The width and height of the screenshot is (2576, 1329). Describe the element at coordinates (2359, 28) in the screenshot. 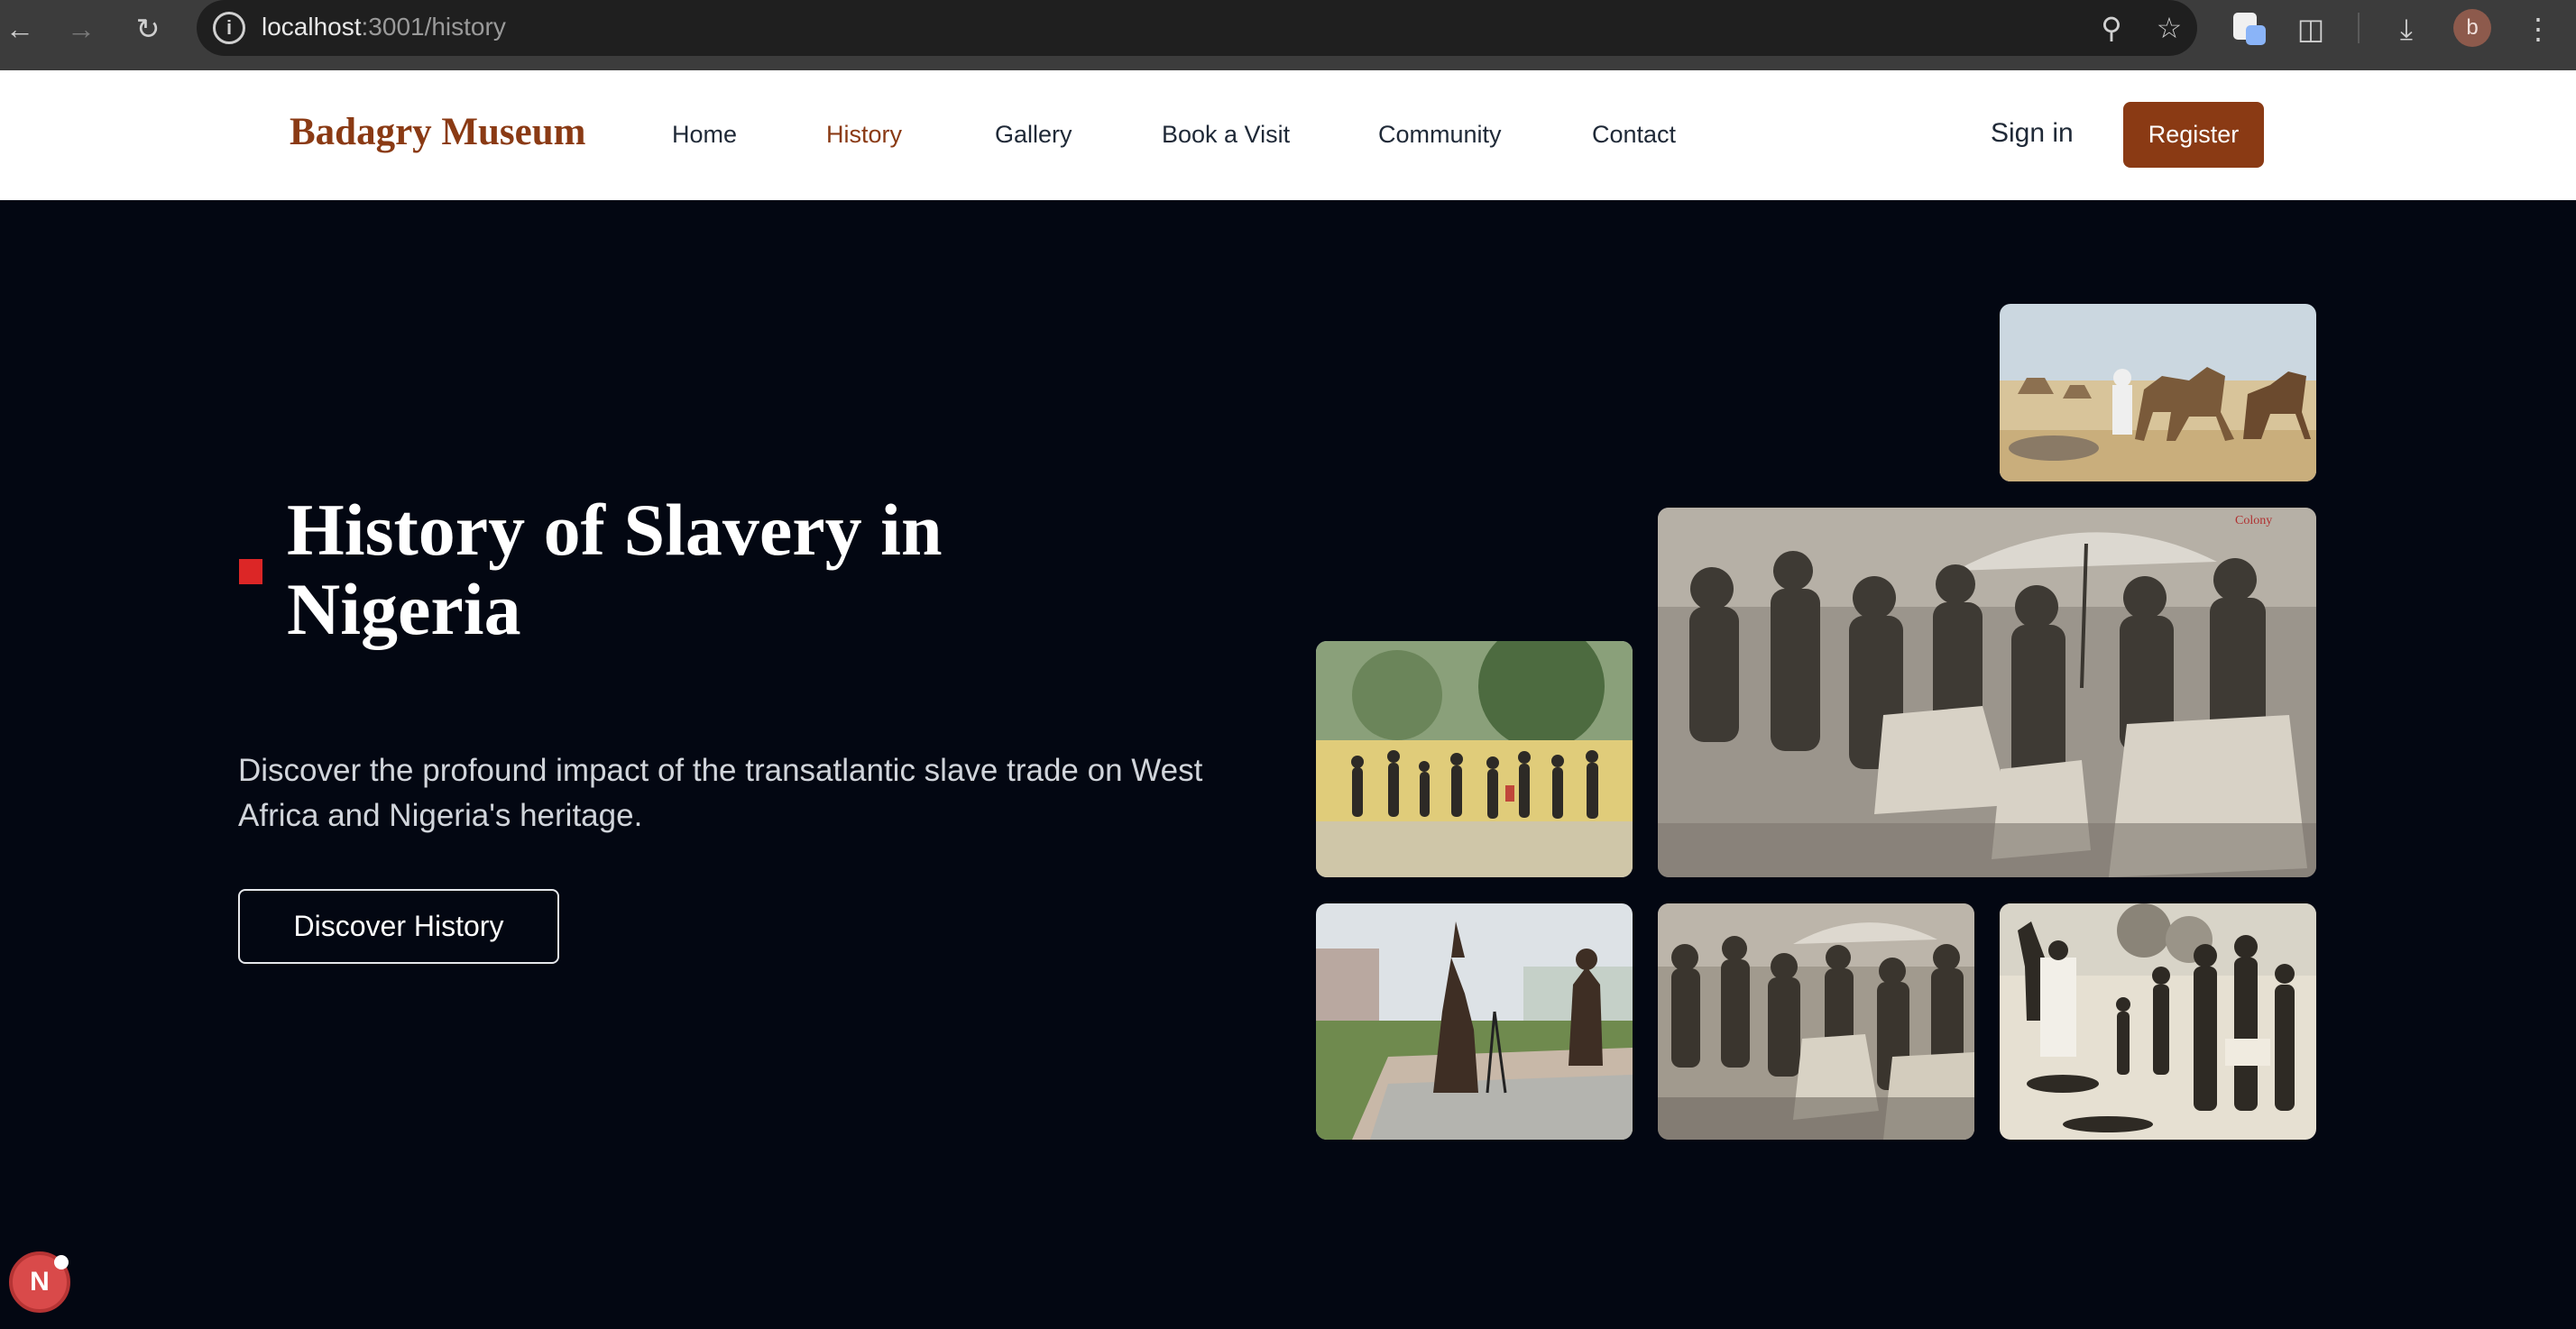

I see `toolbar-divider` at that location.